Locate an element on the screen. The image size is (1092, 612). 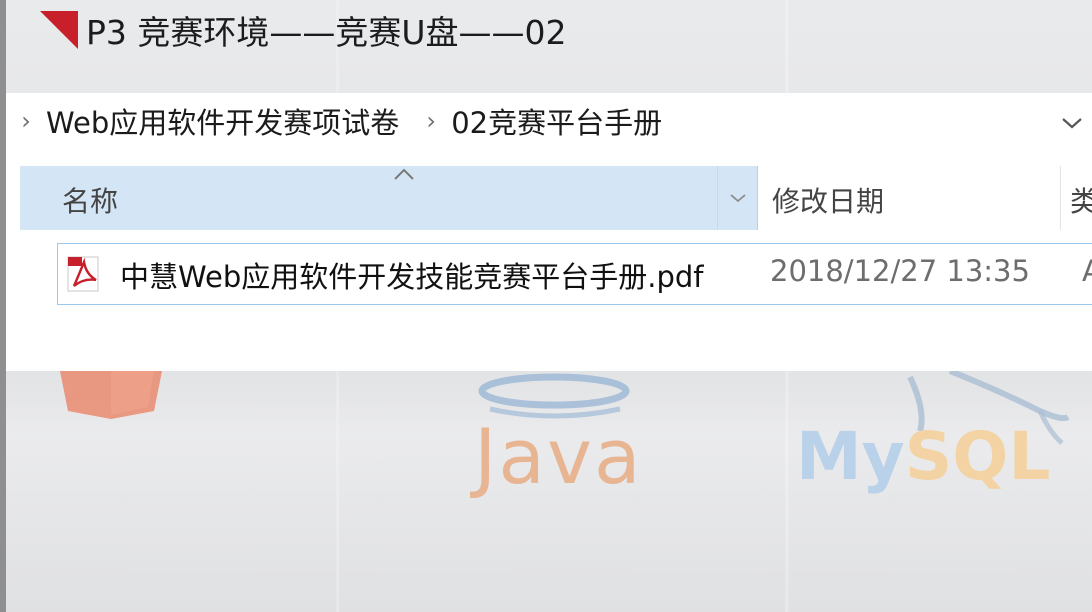
column-header-type-partial: 类 is located at coordinates (1081, 200).